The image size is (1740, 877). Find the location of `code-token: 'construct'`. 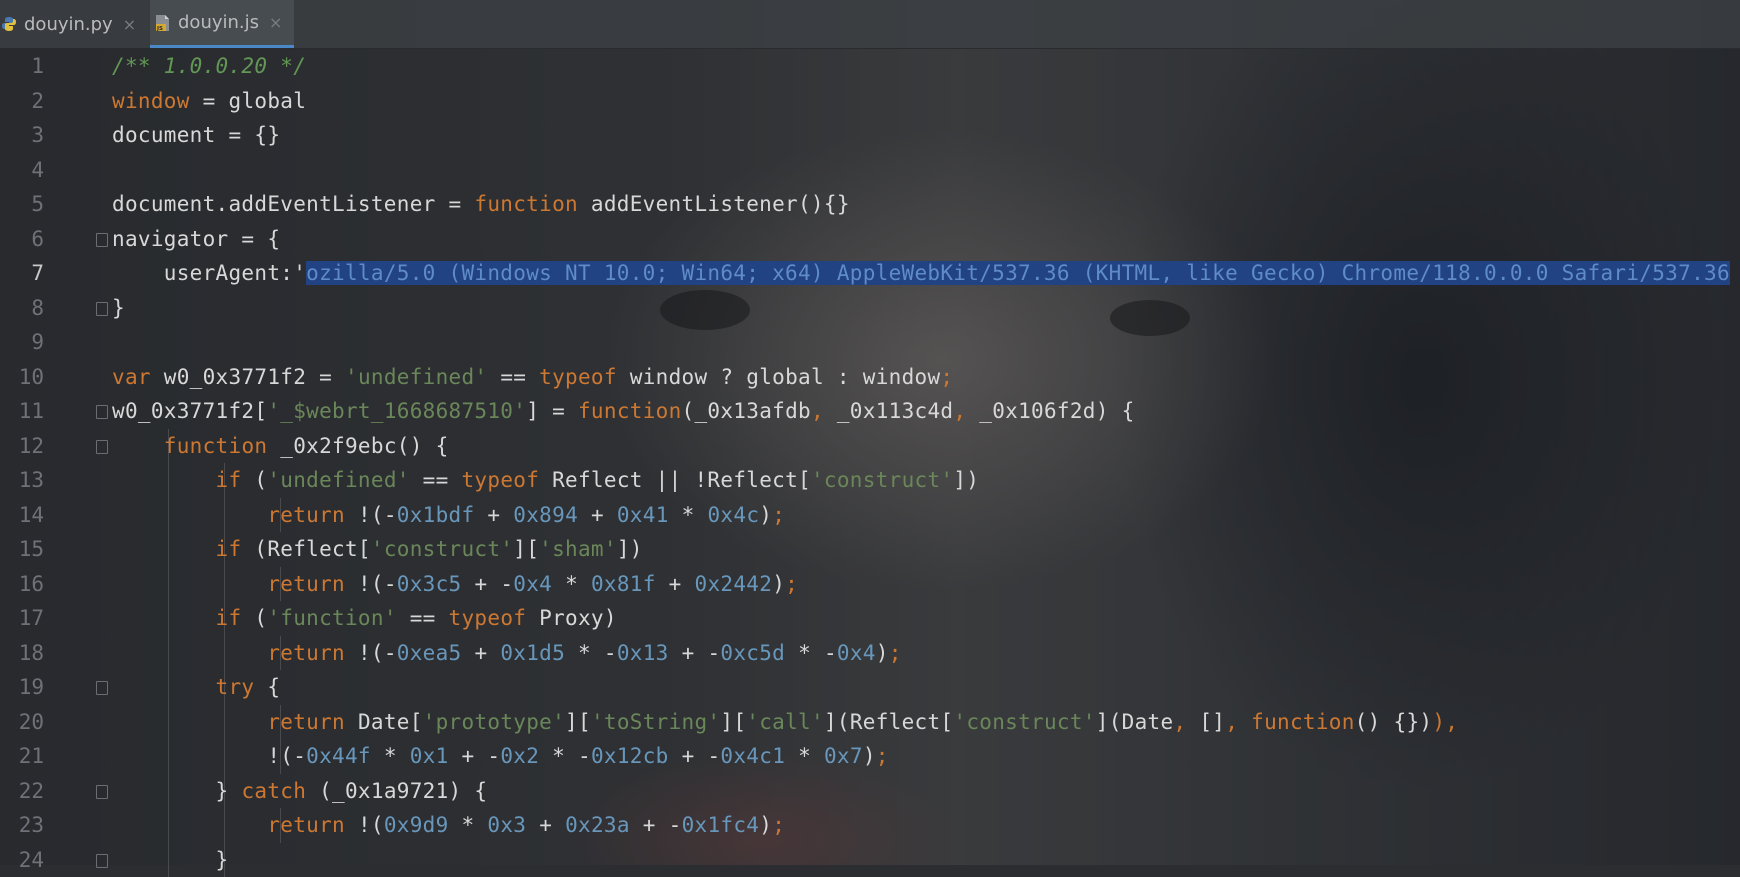

code-token: 'construct' is located at coordinates (442, 549).